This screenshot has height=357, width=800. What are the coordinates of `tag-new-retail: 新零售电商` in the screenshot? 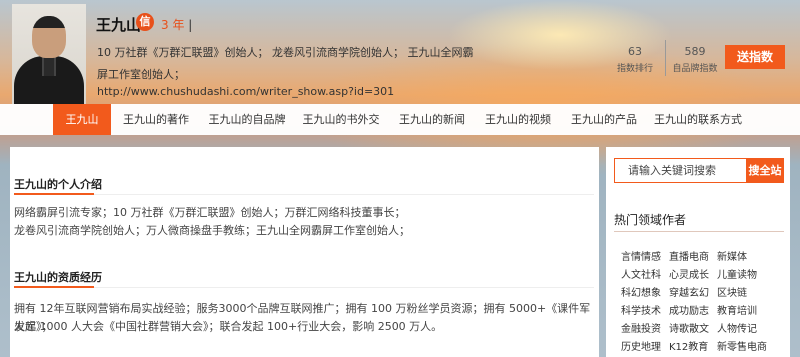 It's located at (742, 345).